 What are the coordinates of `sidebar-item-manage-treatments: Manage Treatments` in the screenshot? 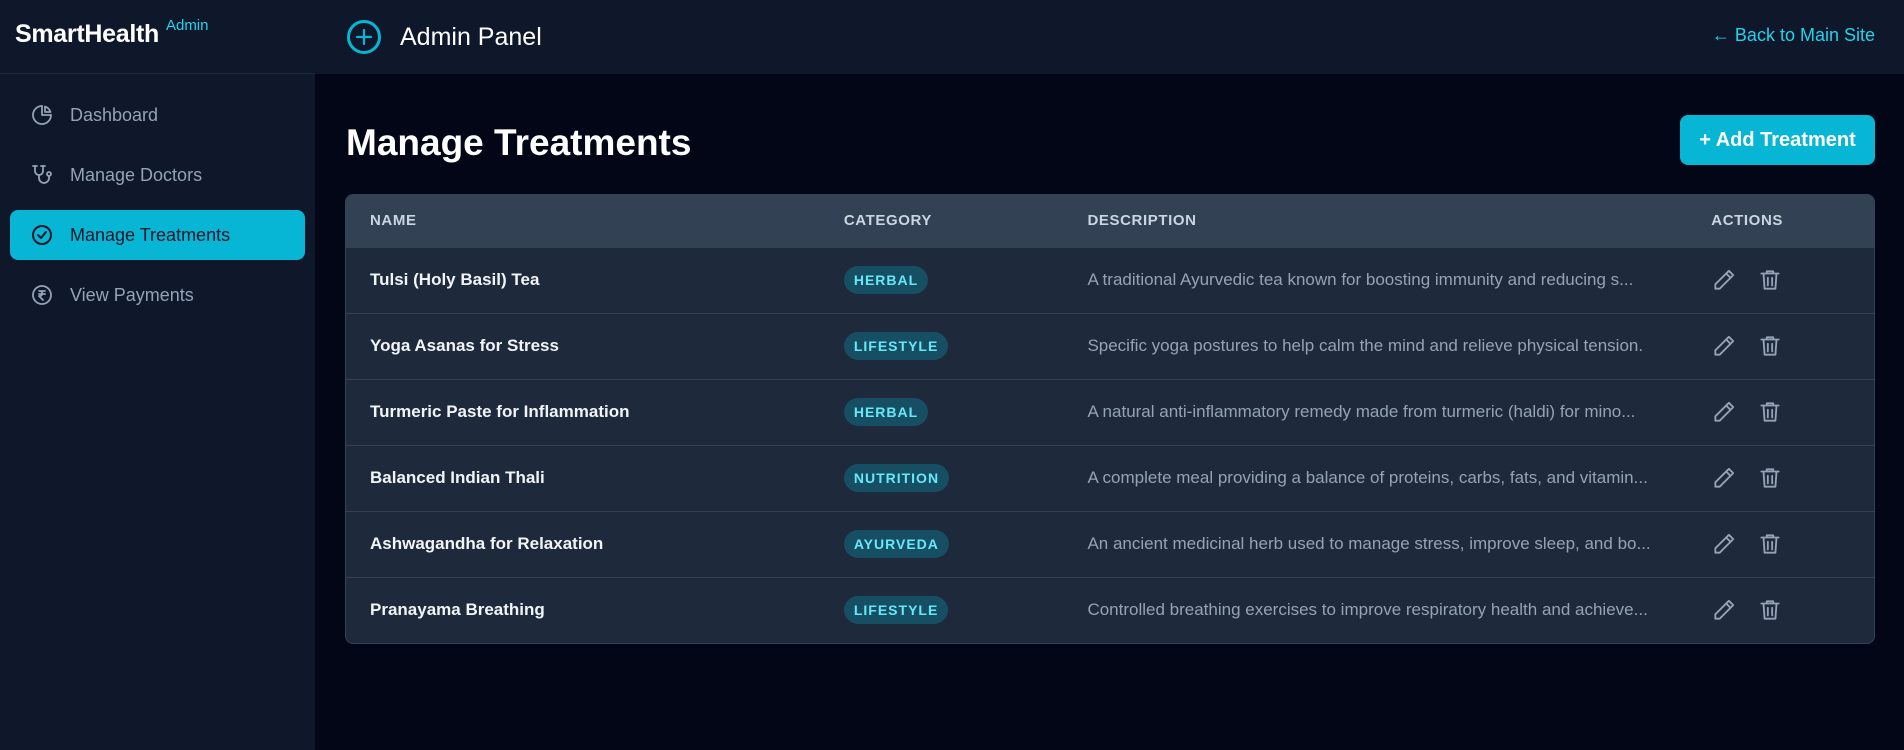 It's located at (157, 235).